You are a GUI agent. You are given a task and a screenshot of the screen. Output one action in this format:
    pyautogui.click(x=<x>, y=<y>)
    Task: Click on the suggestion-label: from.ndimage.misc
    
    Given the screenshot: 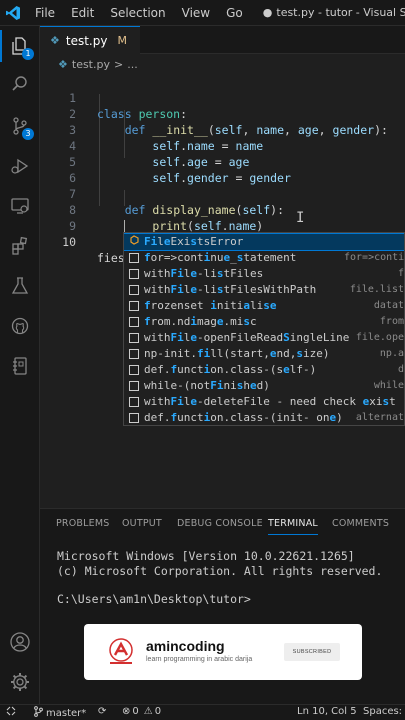 What is the action you would take?
    pyautogui.click(x=200, y=321)
    